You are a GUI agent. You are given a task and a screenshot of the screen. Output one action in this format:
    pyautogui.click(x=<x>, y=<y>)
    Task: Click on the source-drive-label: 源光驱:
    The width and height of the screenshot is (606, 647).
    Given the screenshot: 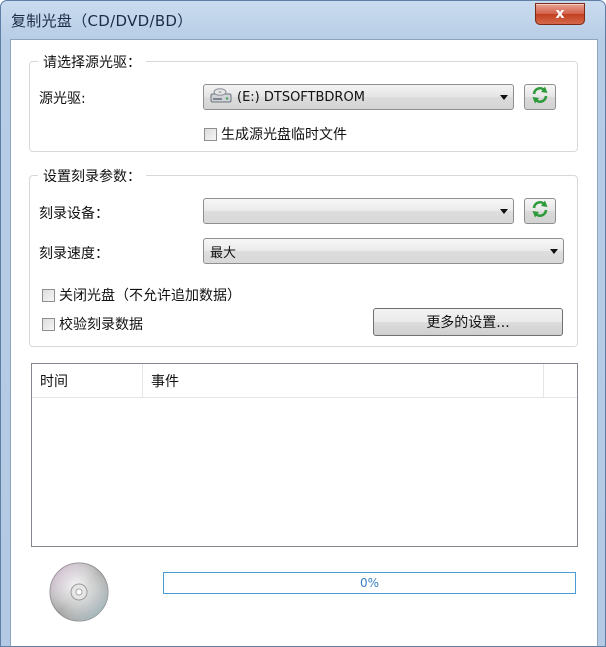 What is the action you would take?
    pyautogui.click(x=62, y=99)
    